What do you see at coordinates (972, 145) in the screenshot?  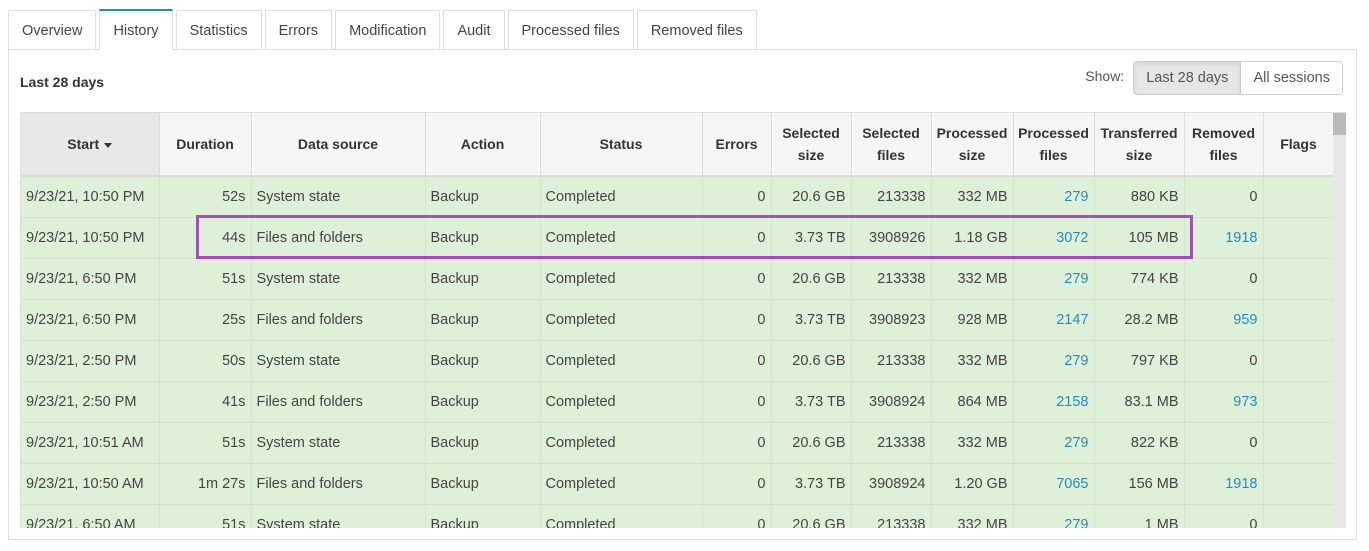 I see `column-header-processed-size: Processed size` at bounding box center [972, 145].